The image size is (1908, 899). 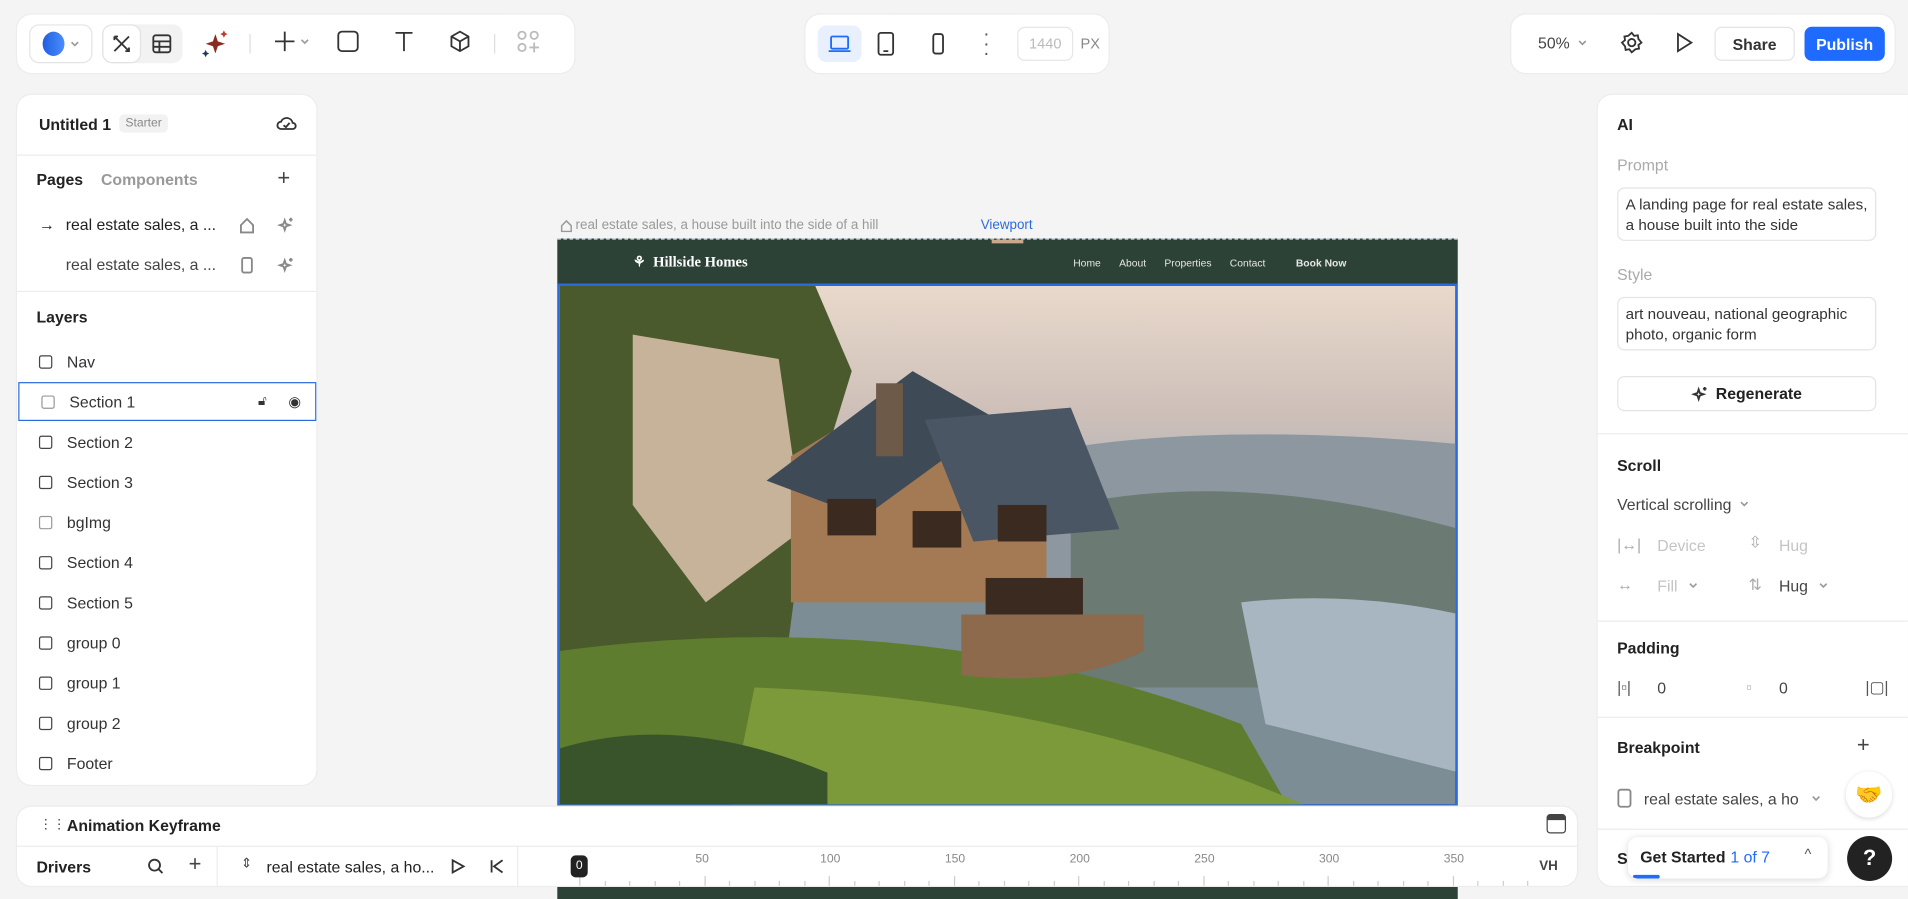 I want to click on mobile-button, so click(x=938, y=44).